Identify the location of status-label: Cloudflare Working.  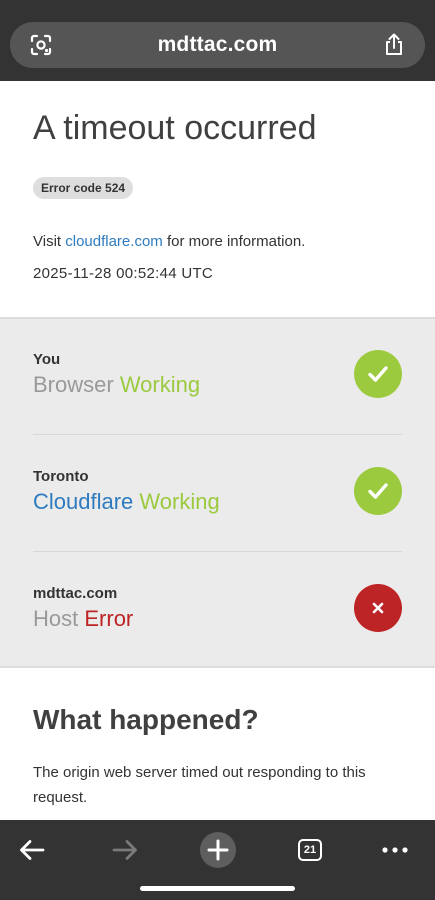
(126, 502).